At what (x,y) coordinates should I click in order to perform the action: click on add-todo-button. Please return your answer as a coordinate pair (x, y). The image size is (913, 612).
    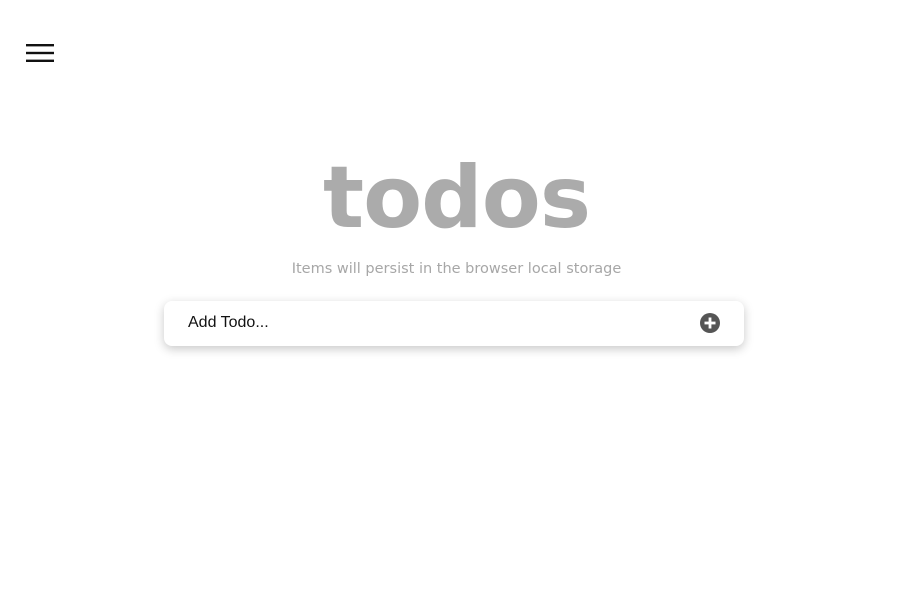
    Looking at the image, I should click on (710, 323).